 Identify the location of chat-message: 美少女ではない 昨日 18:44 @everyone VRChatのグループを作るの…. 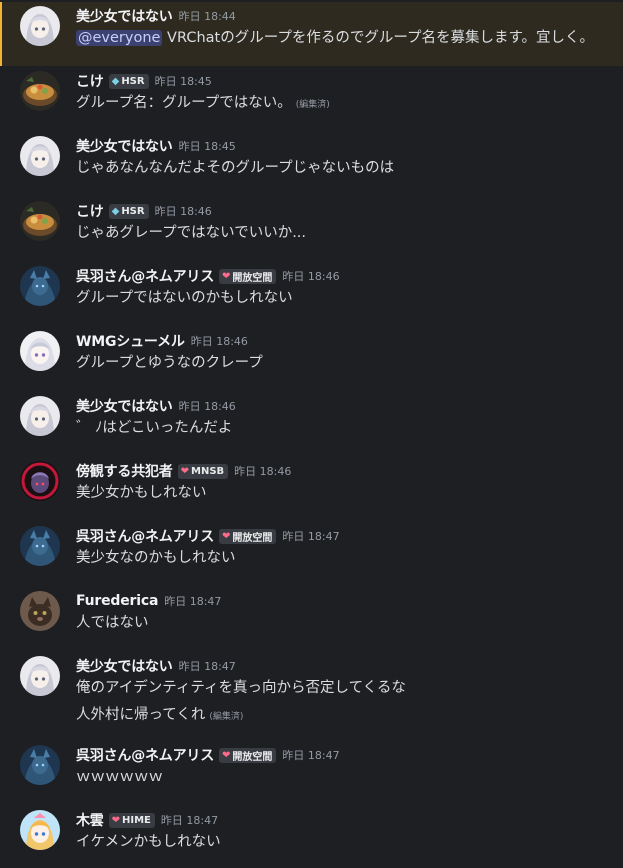
(311, 34).